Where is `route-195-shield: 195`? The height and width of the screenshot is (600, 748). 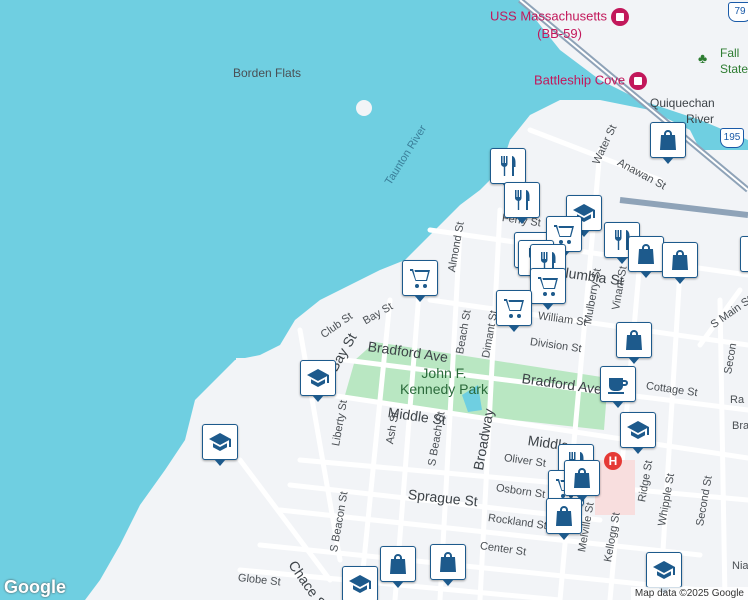 route-195-shield: 195 is located at coordinates (732, 138).